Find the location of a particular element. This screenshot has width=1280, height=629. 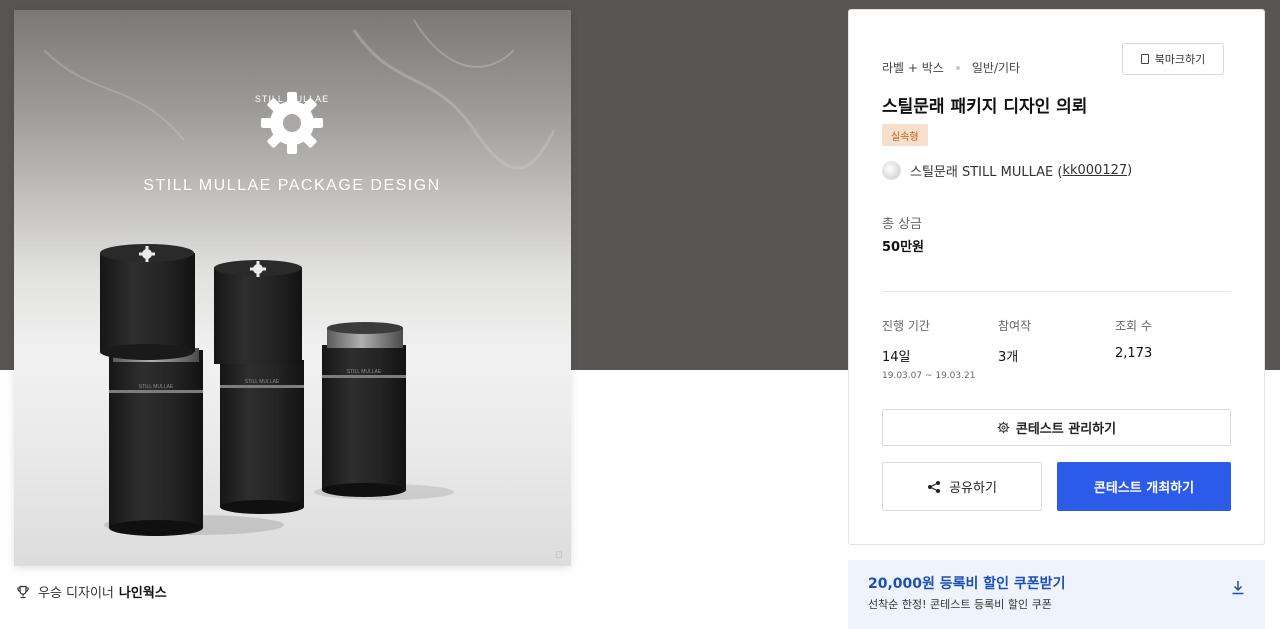

stat-entries: 참여작 3개 is located at coordinates (1014, 341).